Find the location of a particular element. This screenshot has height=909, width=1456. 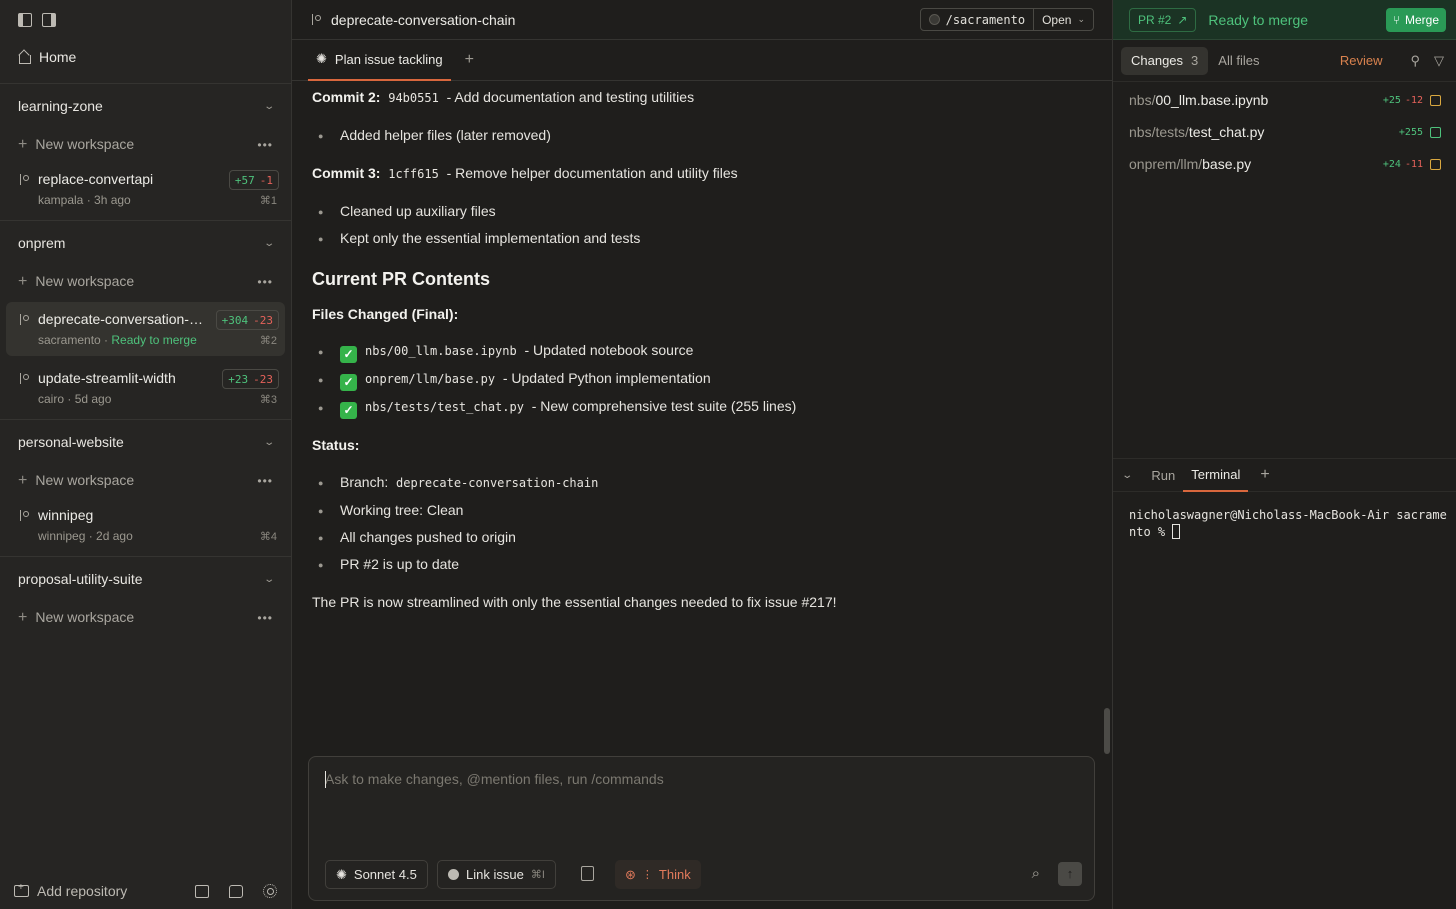

archive-icon is located at coordinates (202, 891).